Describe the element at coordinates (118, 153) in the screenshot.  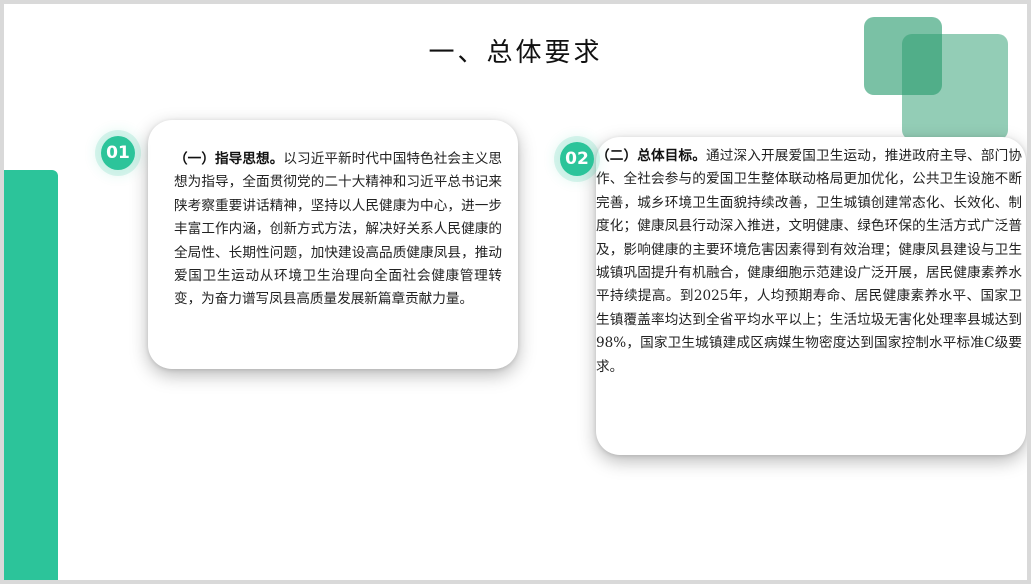
I see `number-badge: 01` at that location.